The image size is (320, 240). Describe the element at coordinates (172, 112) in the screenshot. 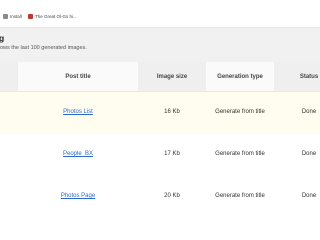

I see `image-size-cell: 16 Kb` at that location.